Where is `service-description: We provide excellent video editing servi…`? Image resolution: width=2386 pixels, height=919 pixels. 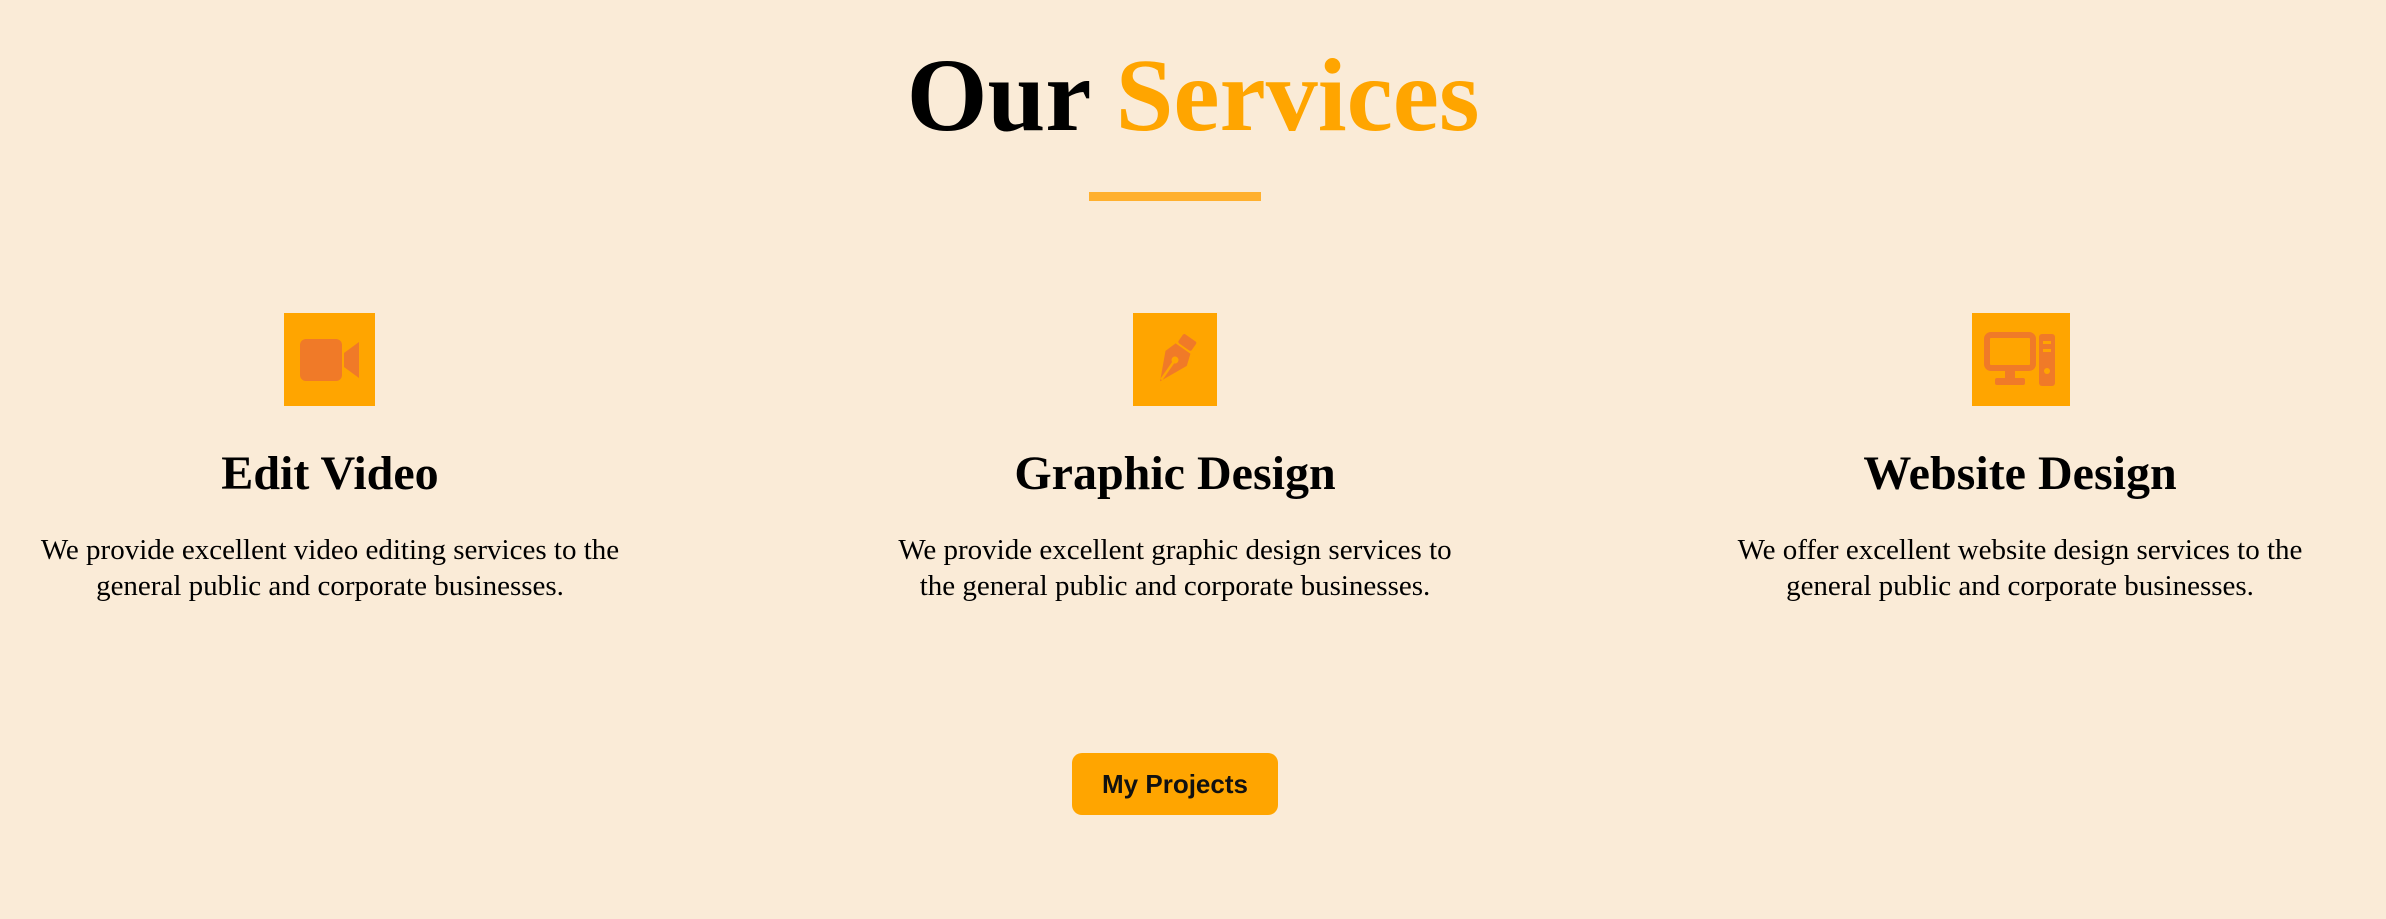 service-description: We provide excellent video editing servi… is located at coordinates (330, 568).